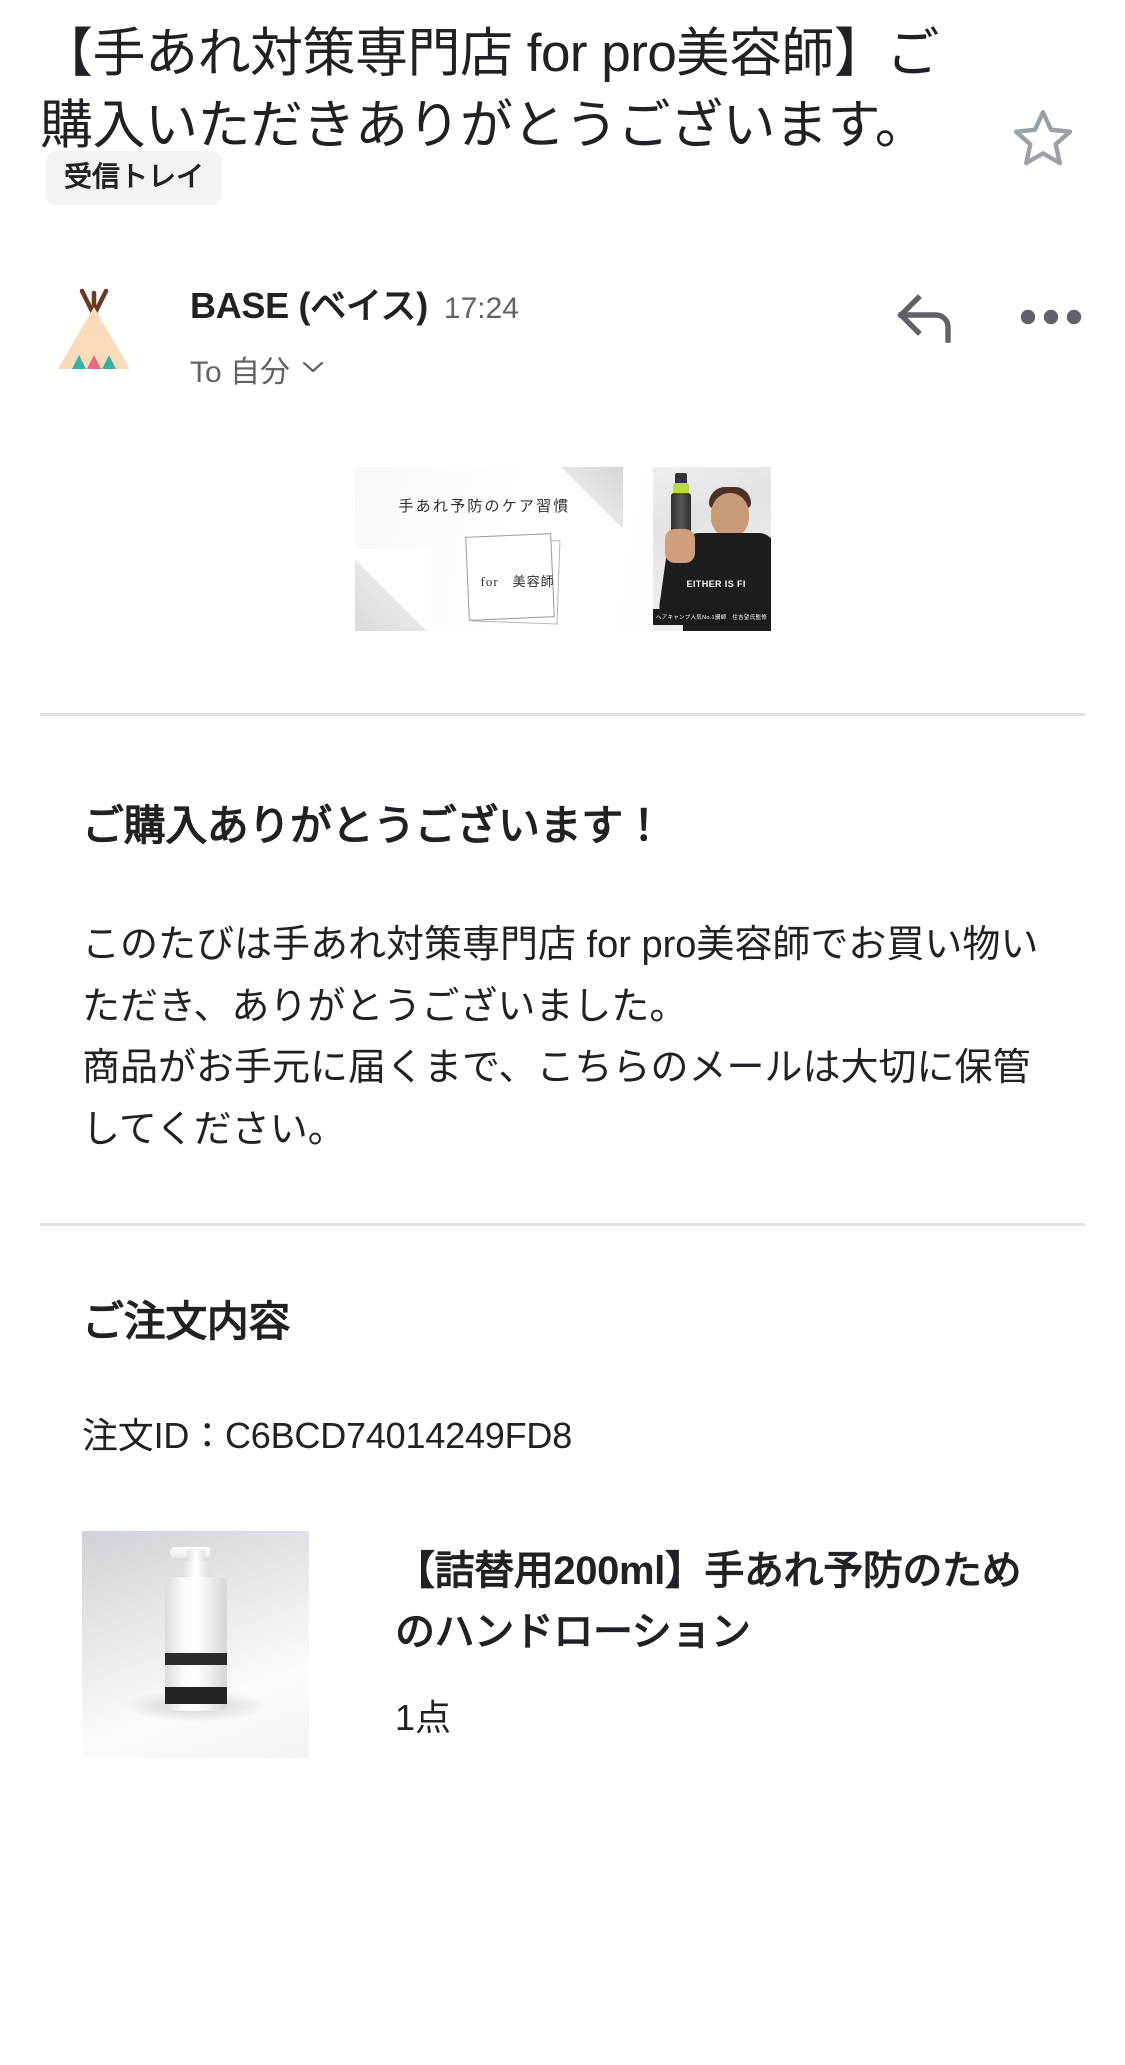 This screenshot has height=2065, width=1125. Describe the element at coordinates (240, 373) in the screenshot. I see `recipient-label: To 自分` at that location.